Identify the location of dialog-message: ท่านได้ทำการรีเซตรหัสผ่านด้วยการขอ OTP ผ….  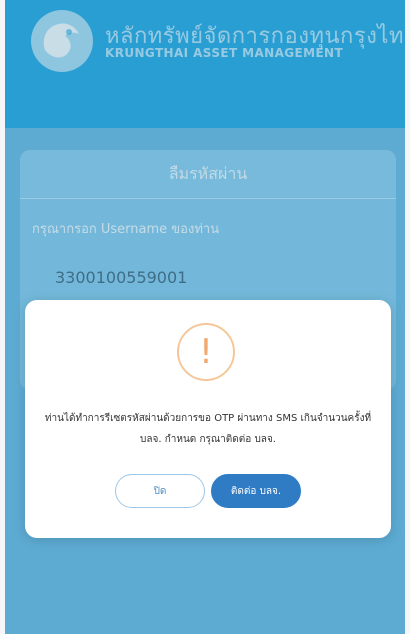
(208, 429).